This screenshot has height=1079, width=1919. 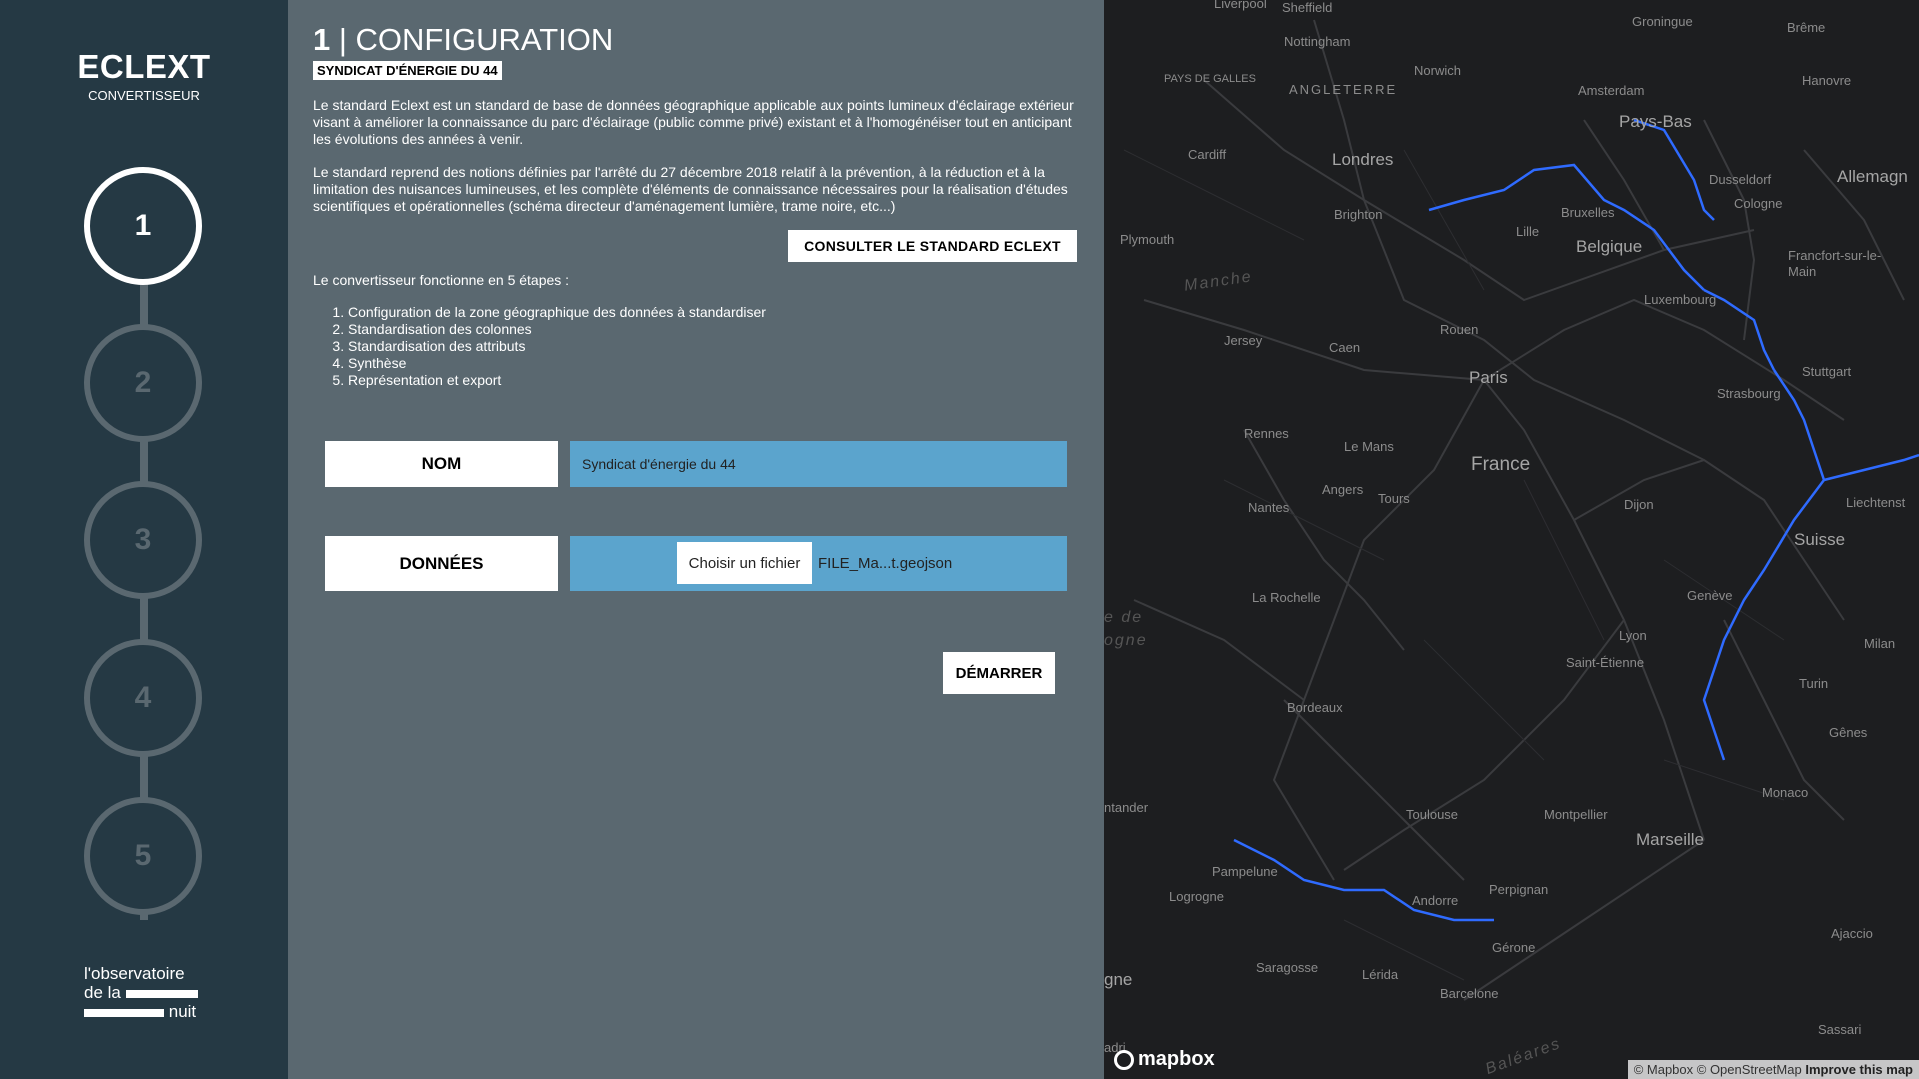 What do you see at coordinates (1317, 41) in the screenshot?
I see `map-label: Nottingham` at bounding box center [1317, 41].